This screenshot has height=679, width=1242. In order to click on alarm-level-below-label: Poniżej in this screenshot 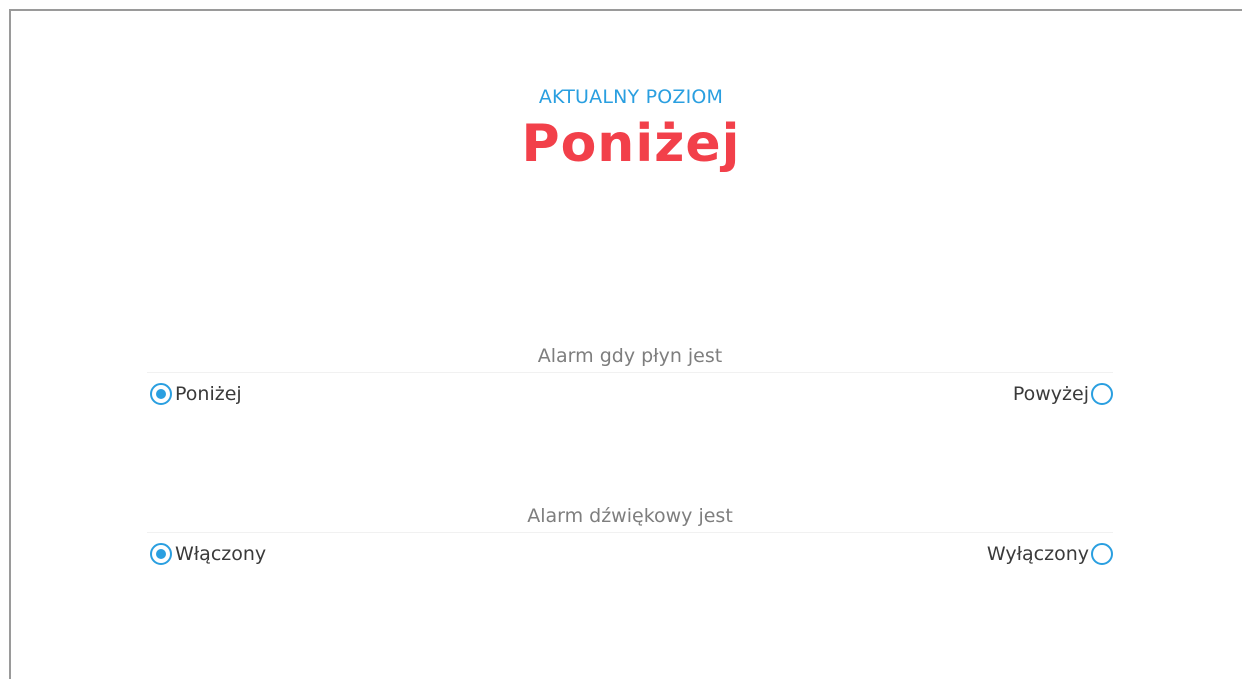, I will do `click(208, 394)`.